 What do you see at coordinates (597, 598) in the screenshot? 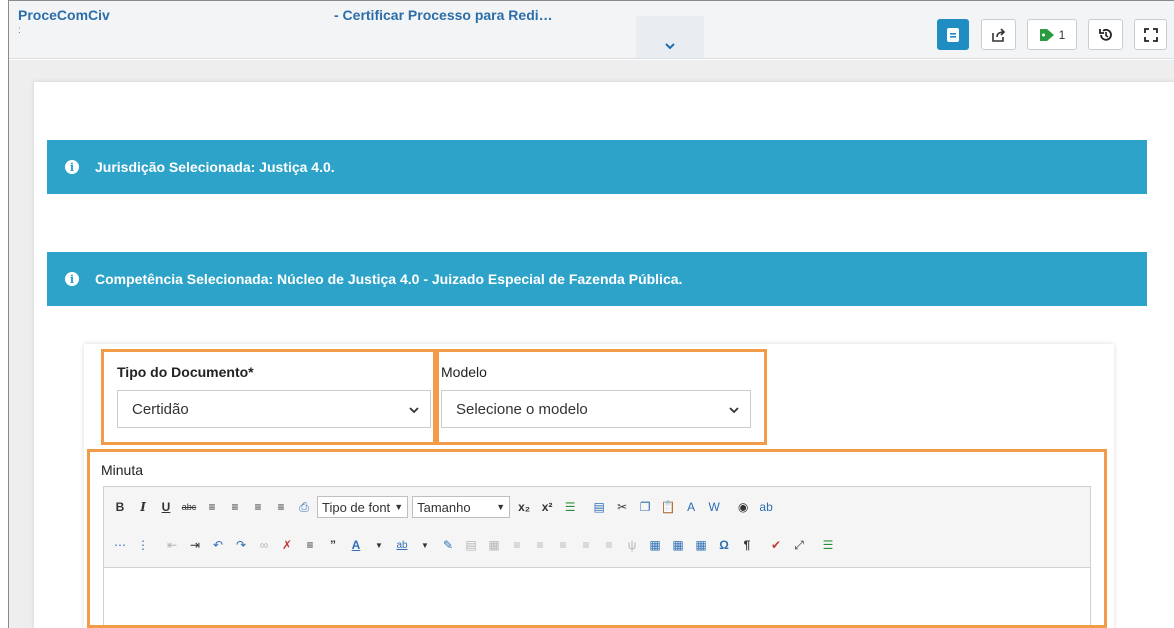
I see `minuta-editor-area` at bounding box center [597, 598].